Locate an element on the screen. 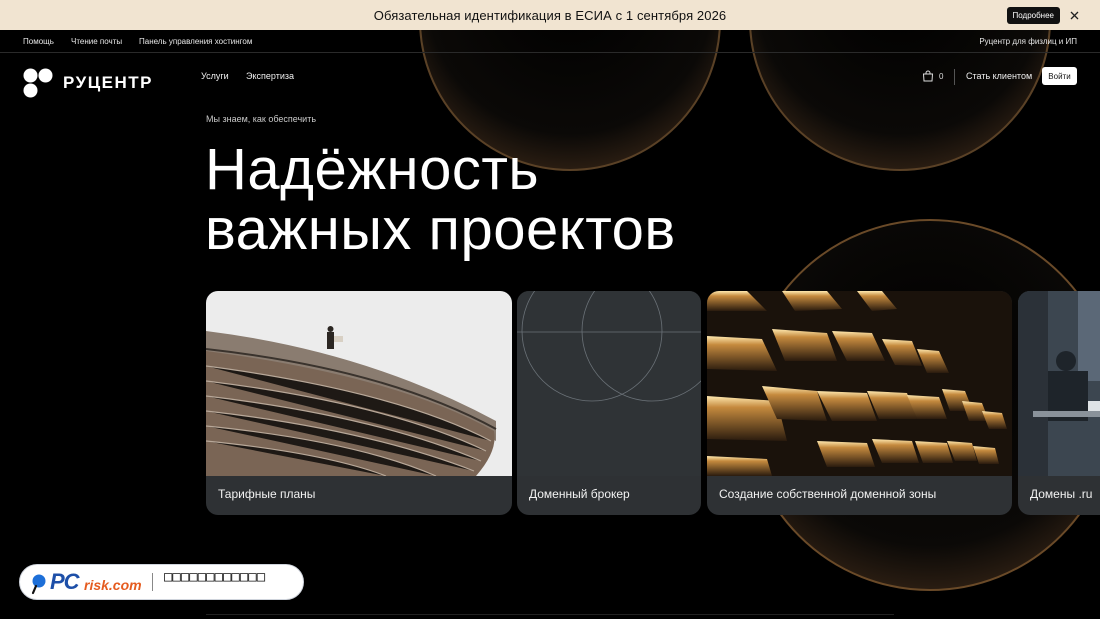 Image resolution: width=1100 pixels, height=619 pixels. close-icon is located at coordinates (1074, 15).